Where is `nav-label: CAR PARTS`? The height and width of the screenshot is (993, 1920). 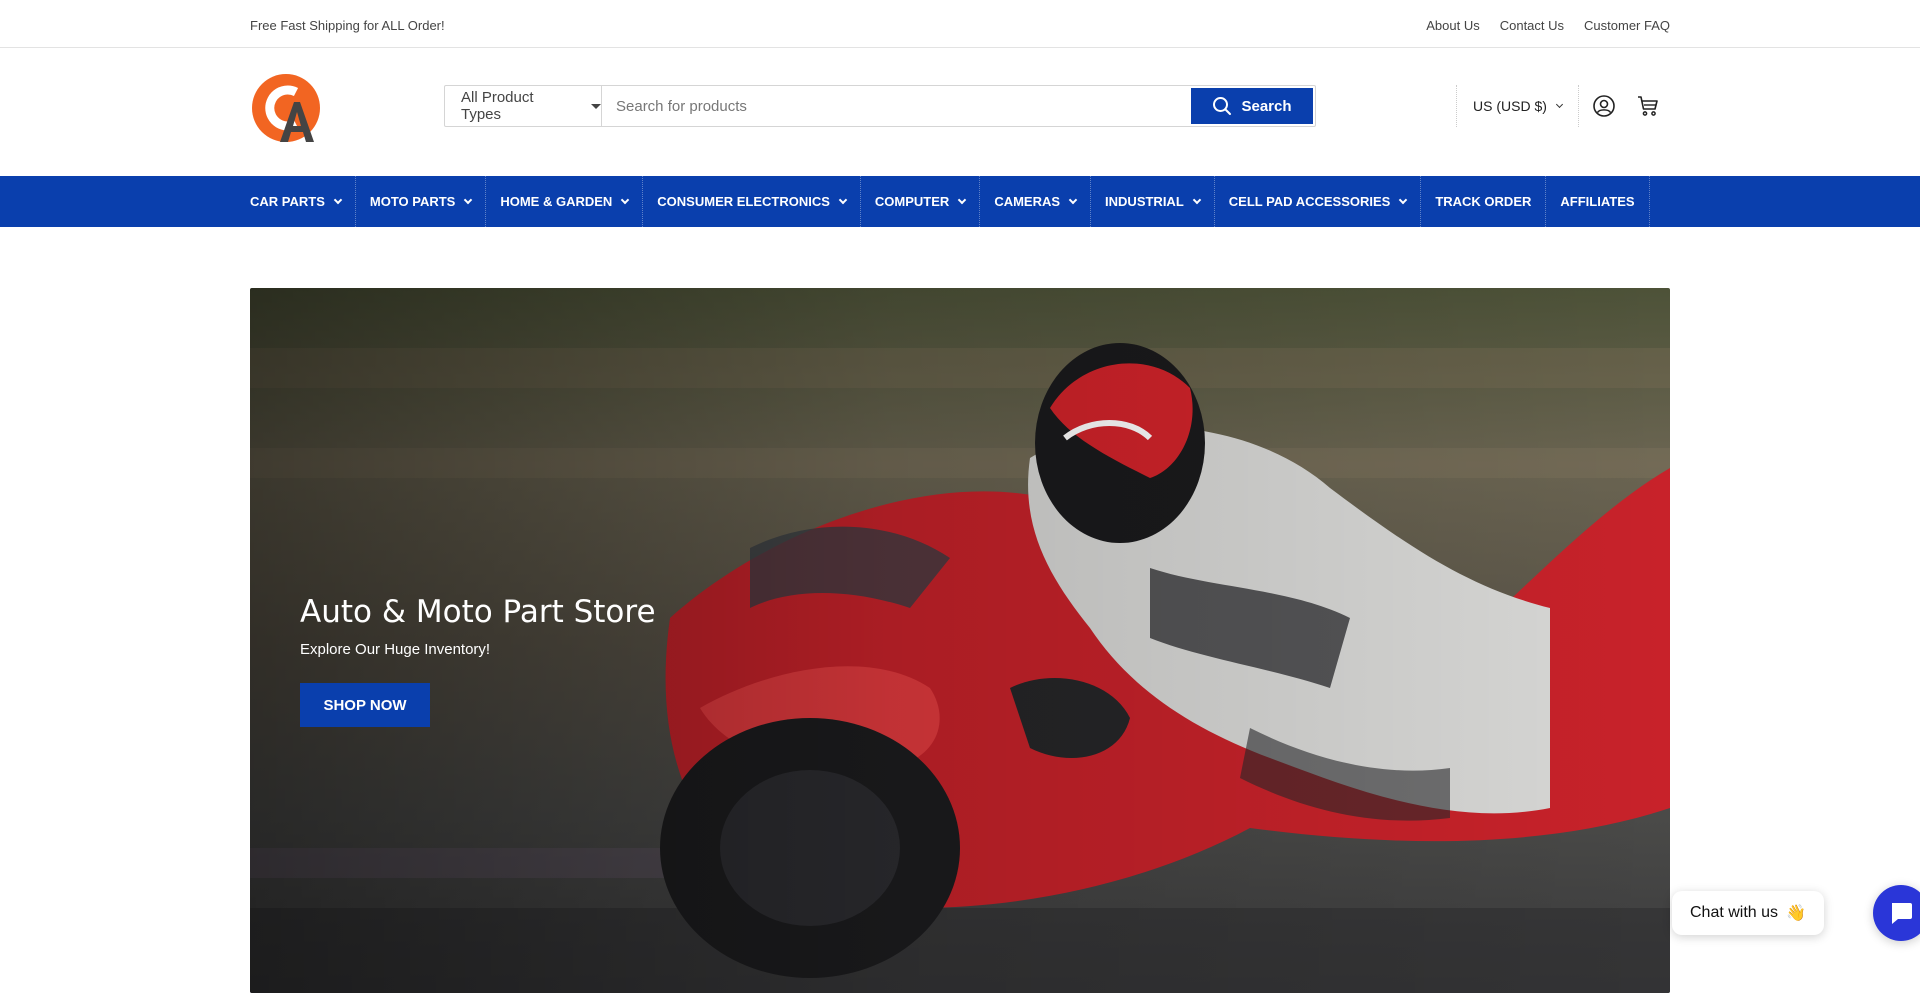 nav-label: CAR PARTS is located at coordinates (287, 201).